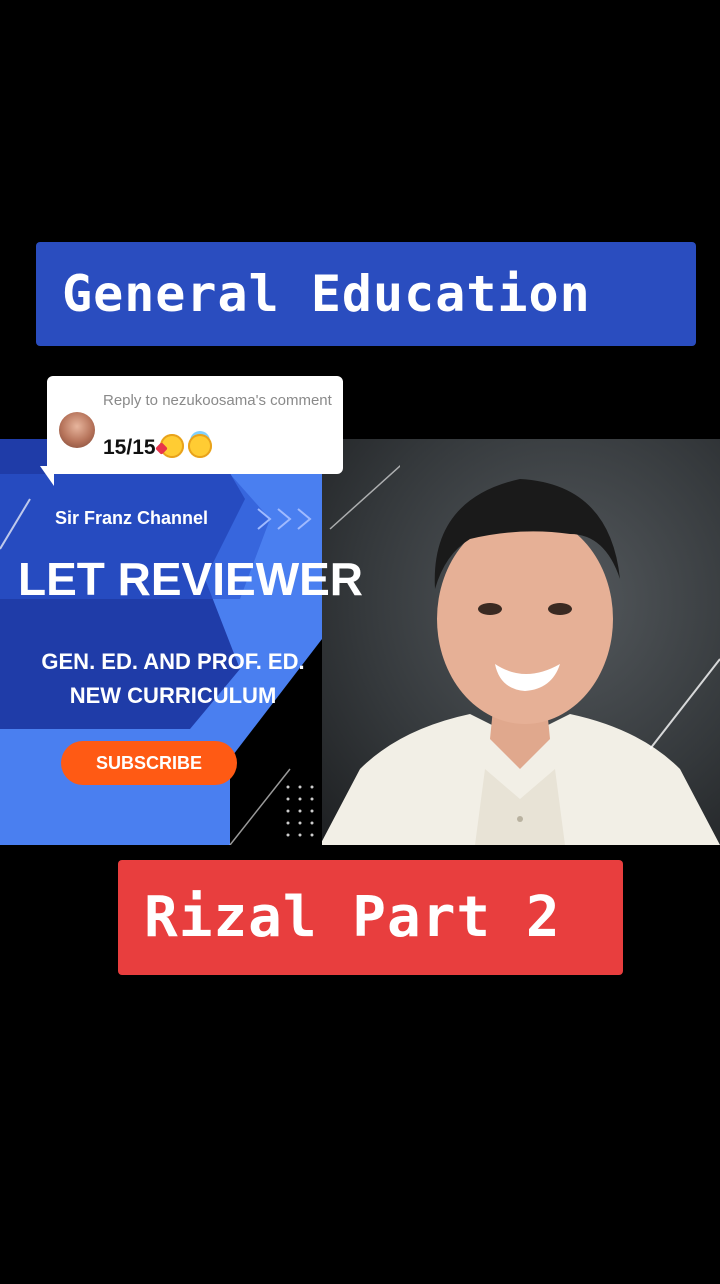 The height and width of the screenshot is (1284, 720). I want to click on thumbnail-headline: LET REVIEWER, so click(191, 579).